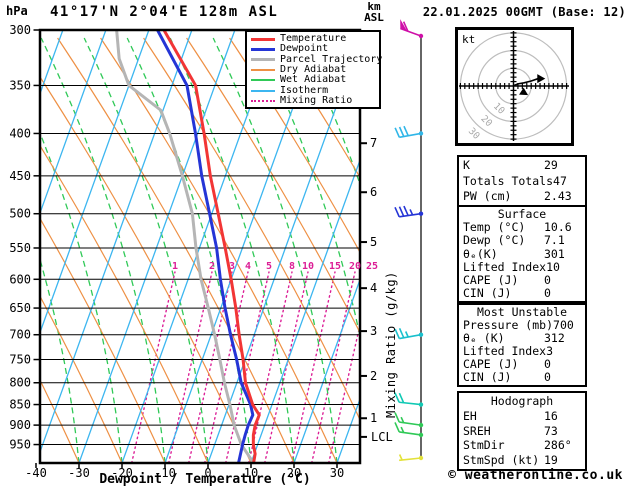 The width and height of the screenshot is (629, 486). What do you see at coordinates (20, 360) in the screenshot?
I see `pressure-tick-label: 750` at bounding box center [20, 360].